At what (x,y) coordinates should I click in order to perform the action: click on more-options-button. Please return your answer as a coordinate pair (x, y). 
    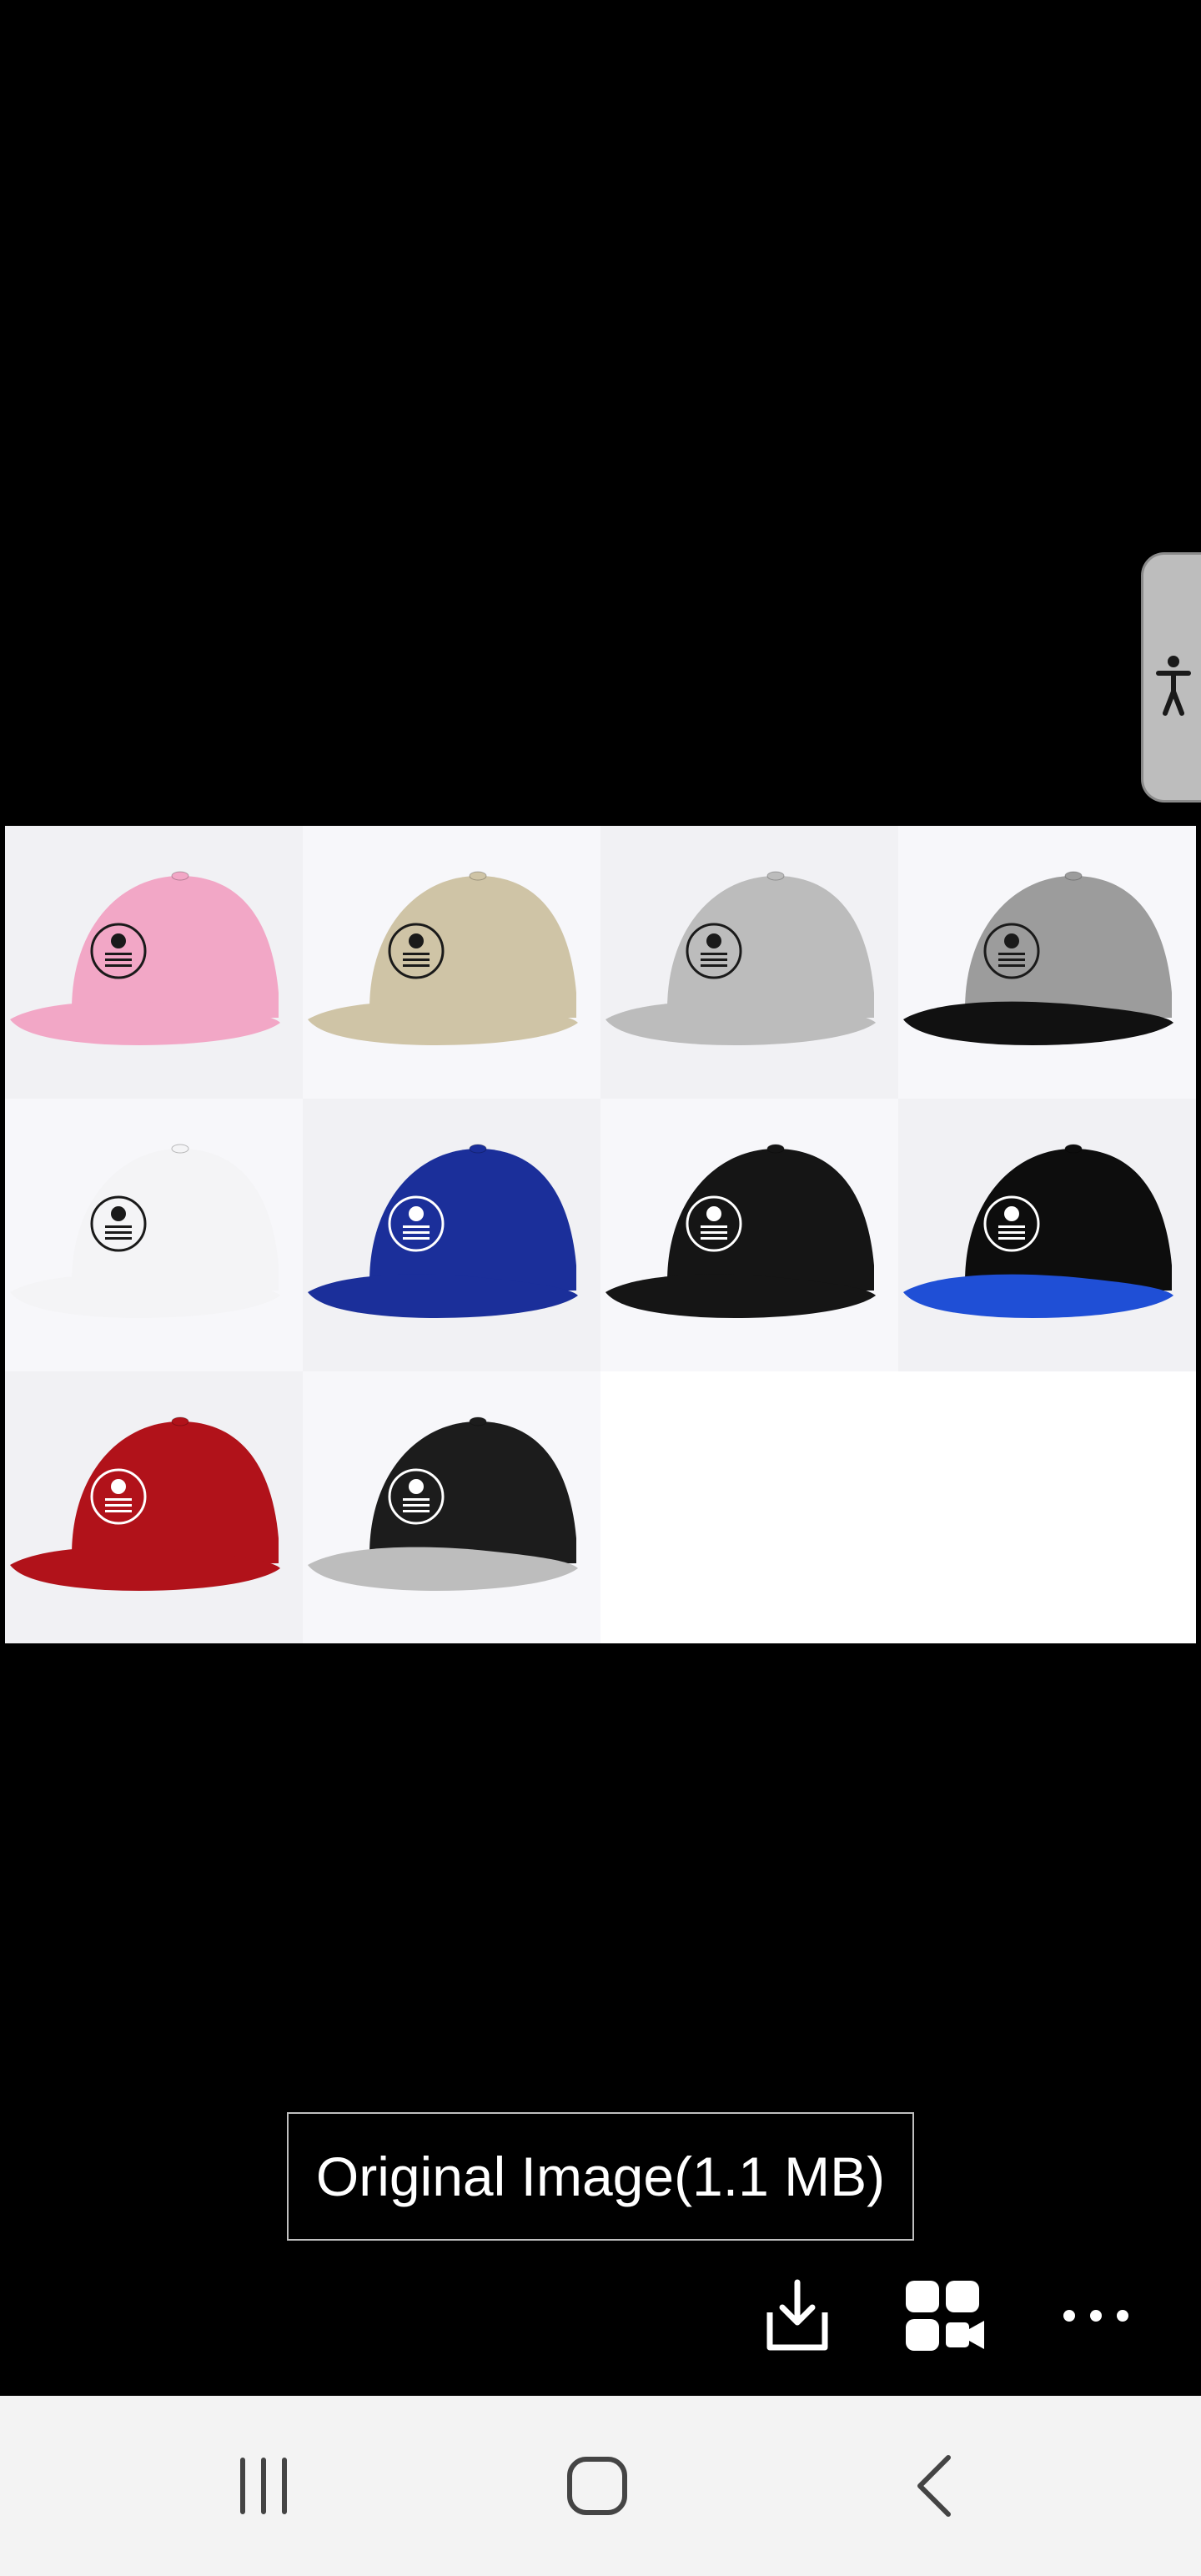
    Looking at the image, I should click on (1096, 2316).